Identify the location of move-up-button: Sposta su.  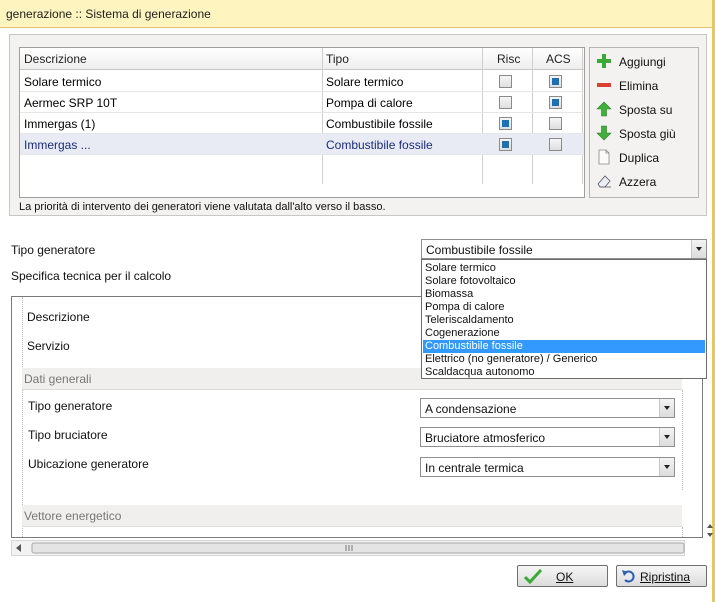
(646, 109).